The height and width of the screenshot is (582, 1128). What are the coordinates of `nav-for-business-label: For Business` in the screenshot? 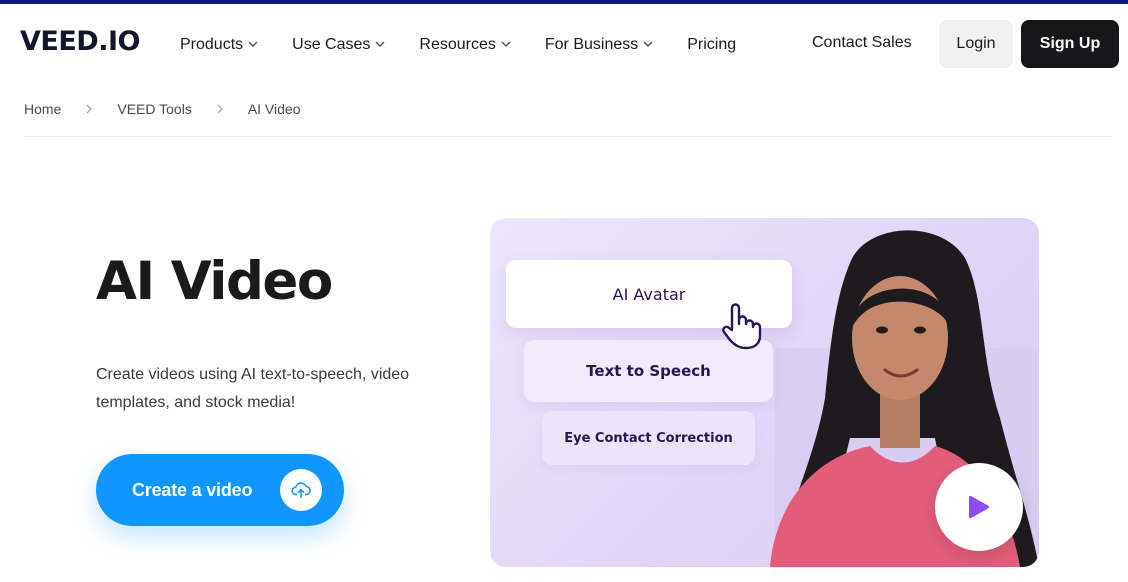 It's located at (591, 44).